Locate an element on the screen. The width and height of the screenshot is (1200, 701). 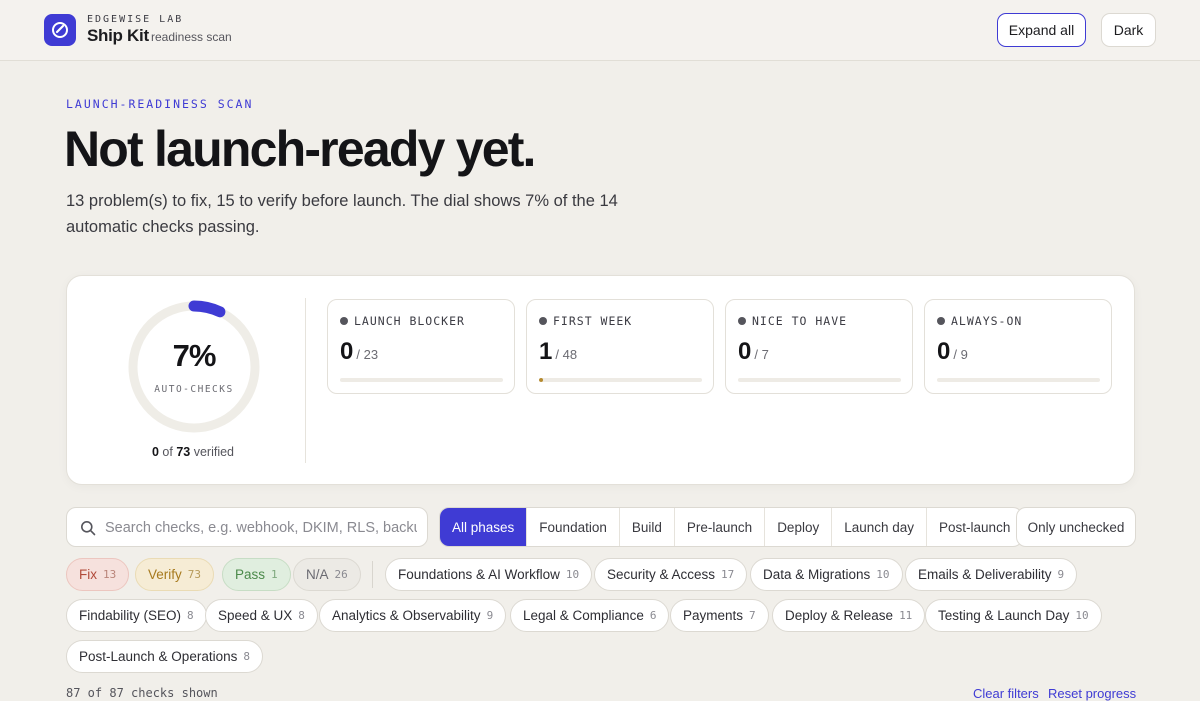
phase-post-launch: Post-launch is located at coordinates (974, 527).